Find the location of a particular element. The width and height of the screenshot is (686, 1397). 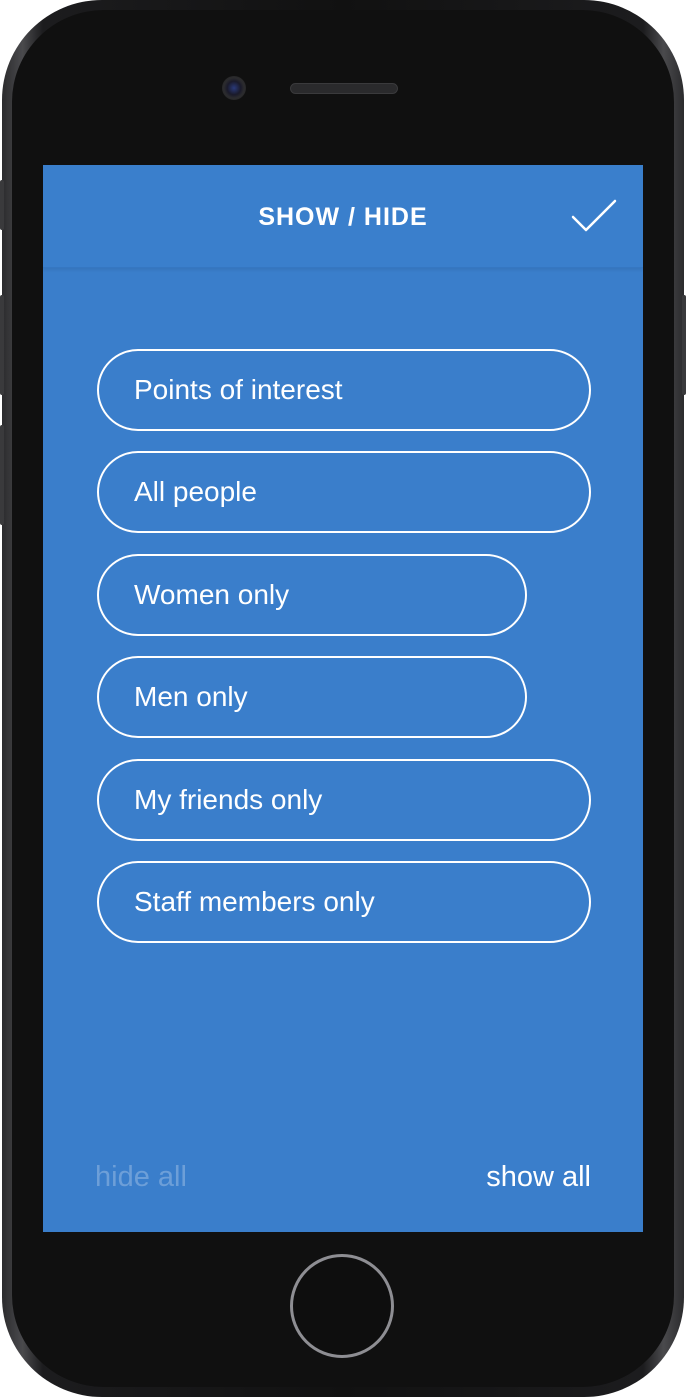

top-bar: SHOW / HIDE is located at coordinates (343, 216).